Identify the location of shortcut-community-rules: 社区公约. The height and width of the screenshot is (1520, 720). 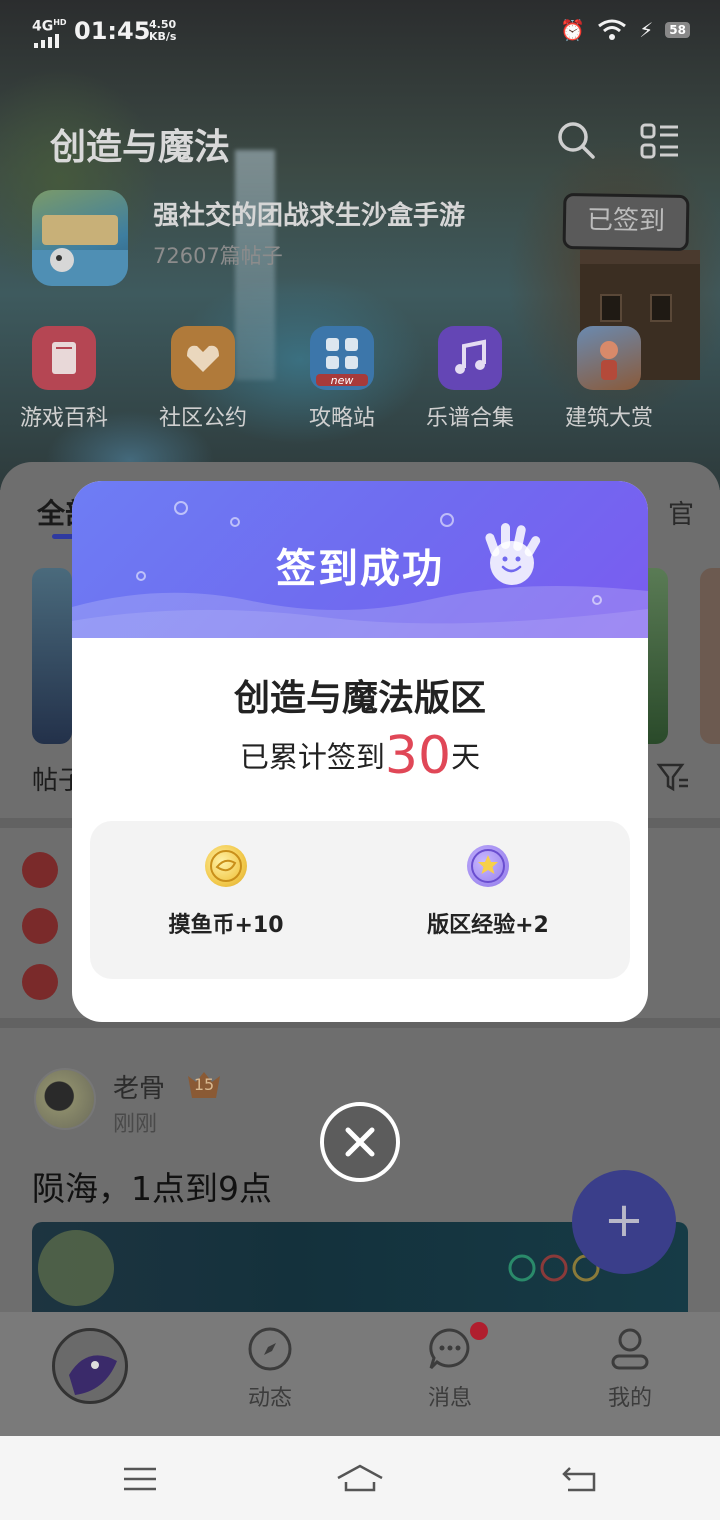
(203, 379).